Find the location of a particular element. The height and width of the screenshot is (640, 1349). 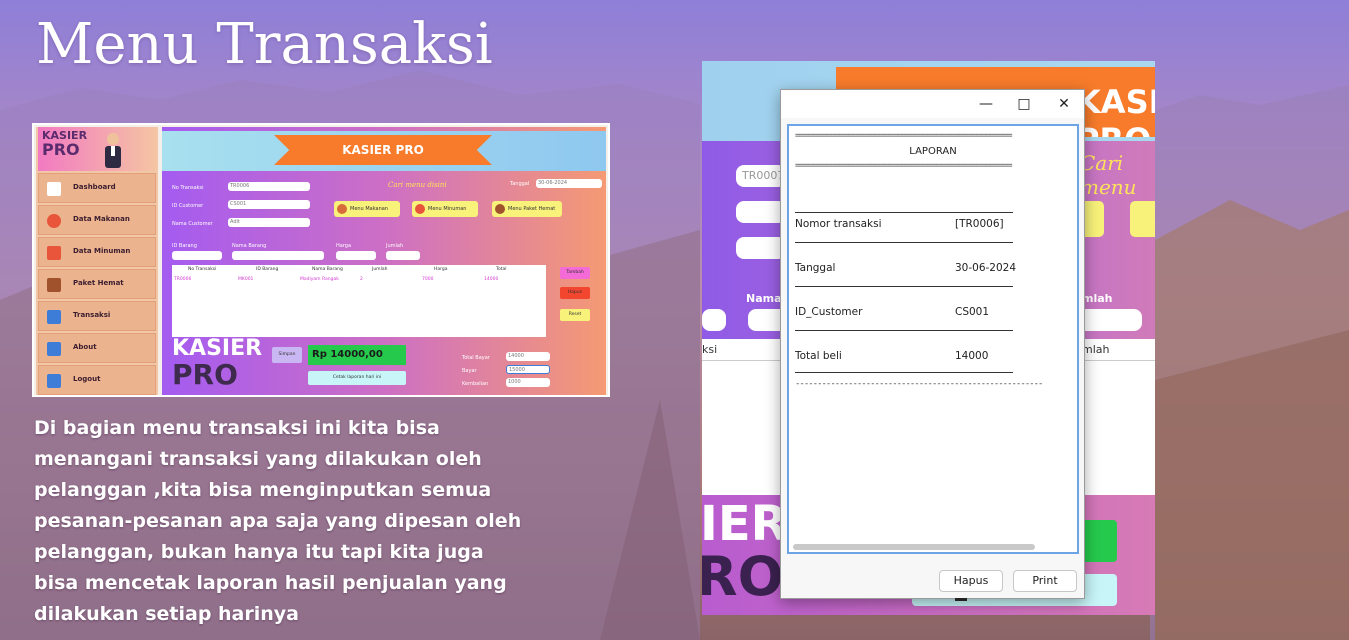

cashier-person-icon is located at coordinates (113, 150).